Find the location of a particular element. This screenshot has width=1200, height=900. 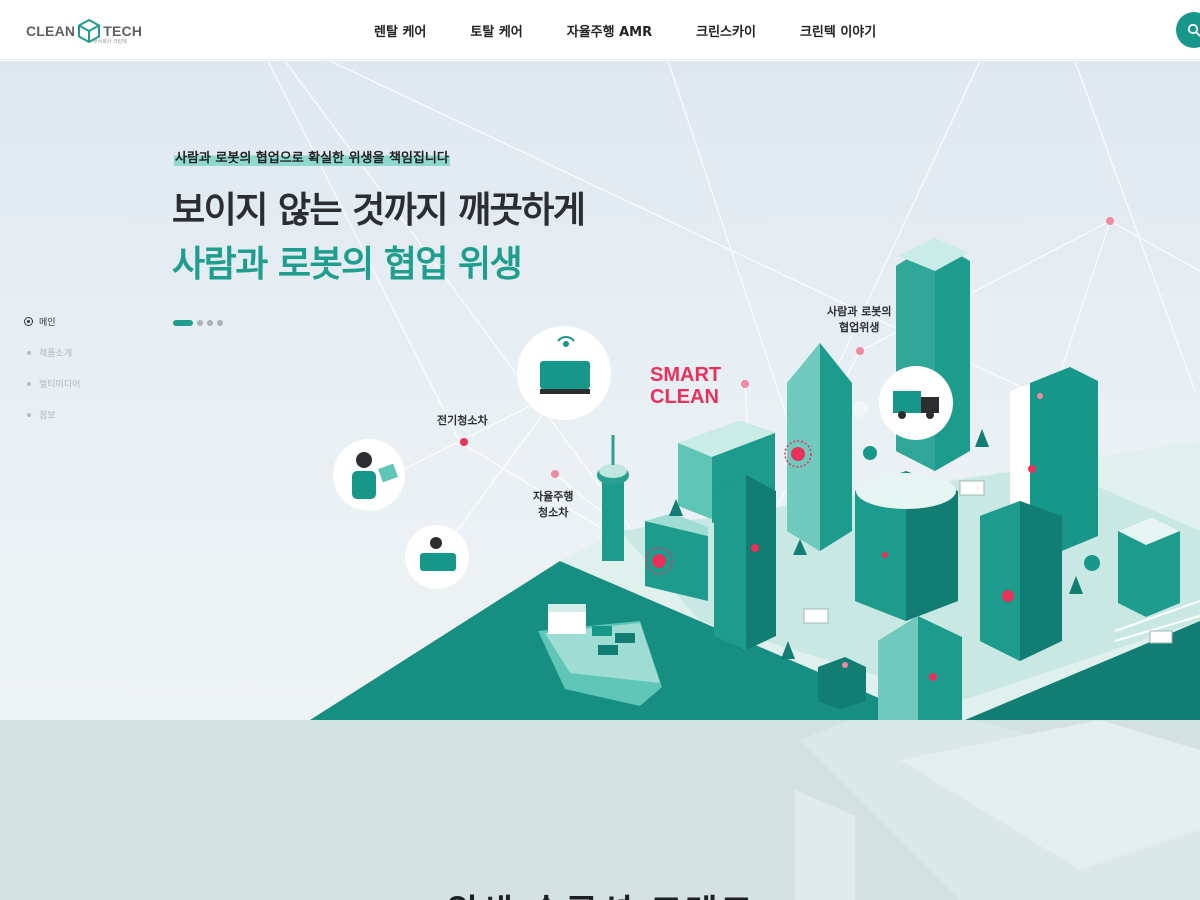

pager-dot-active is located at coordinates (183, 323).